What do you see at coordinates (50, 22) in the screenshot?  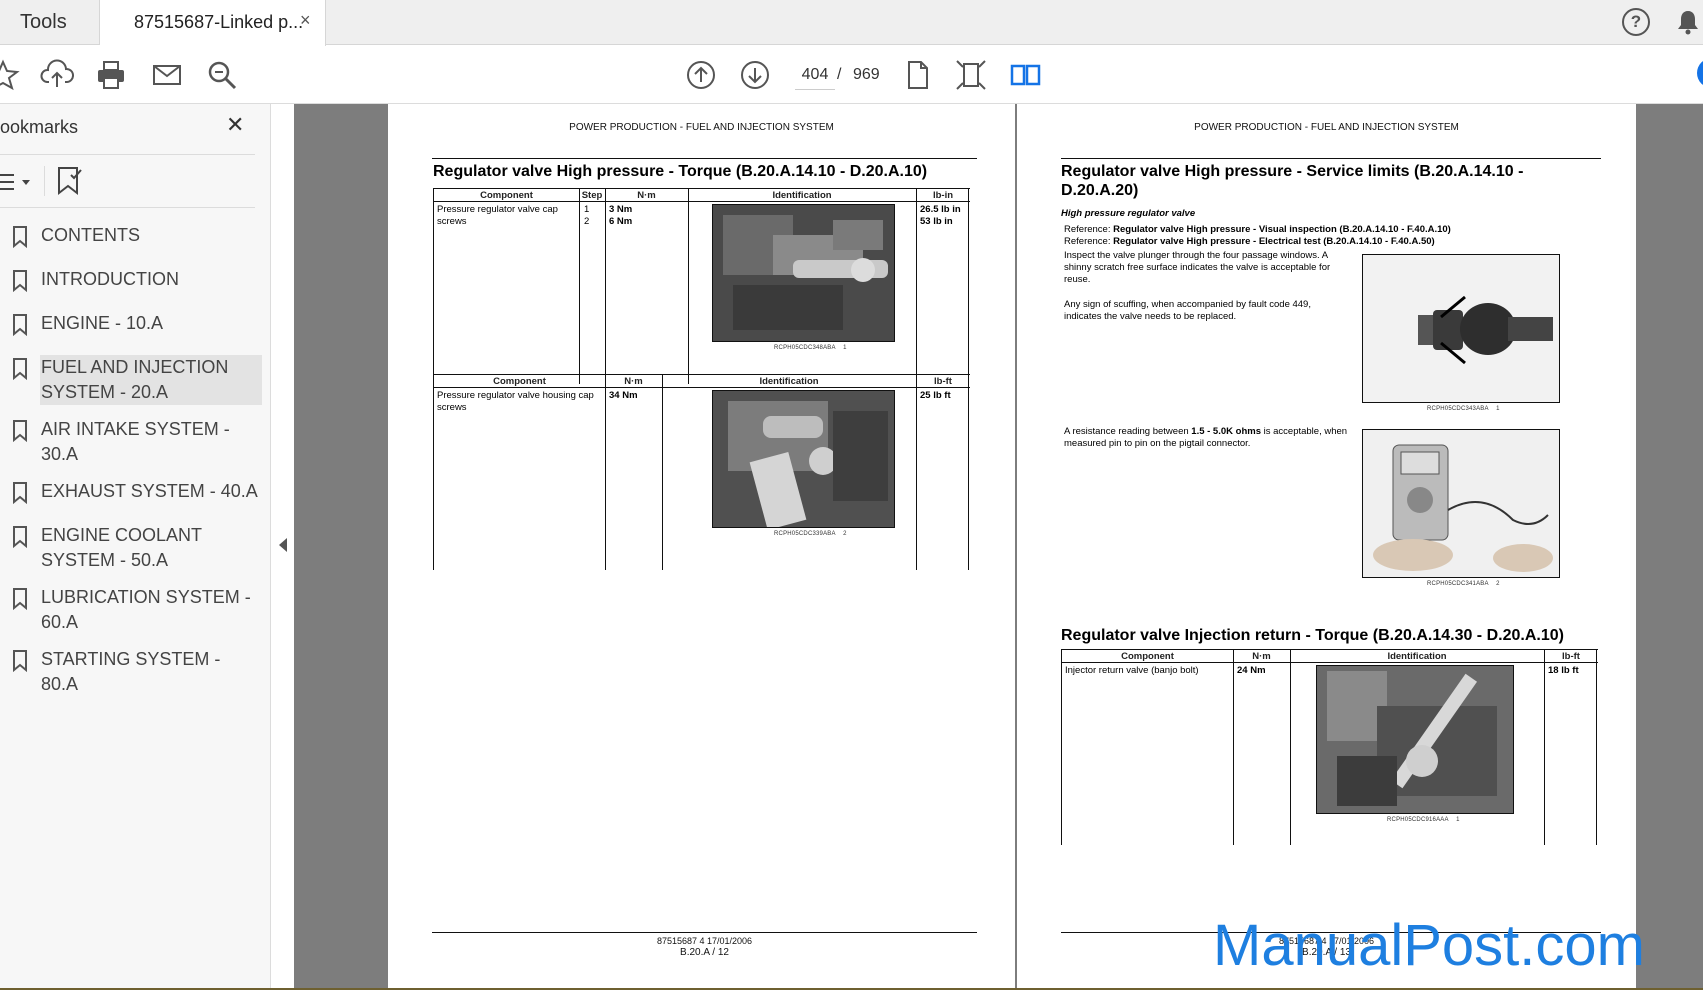 I see `tab-tools: Tools` at bounding box center [50, 22].